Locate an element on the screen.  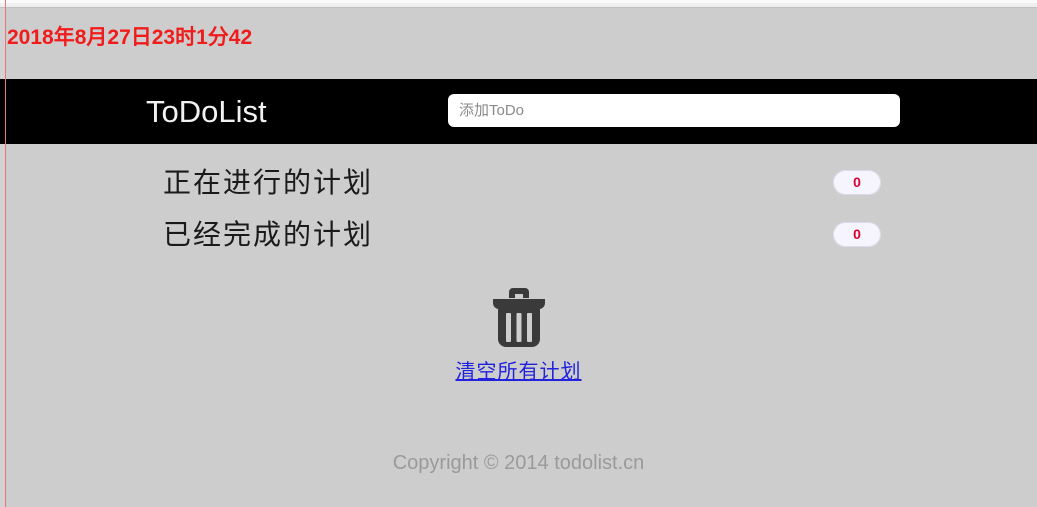
app-title: ToDoList is located at coordinates (206, 111).